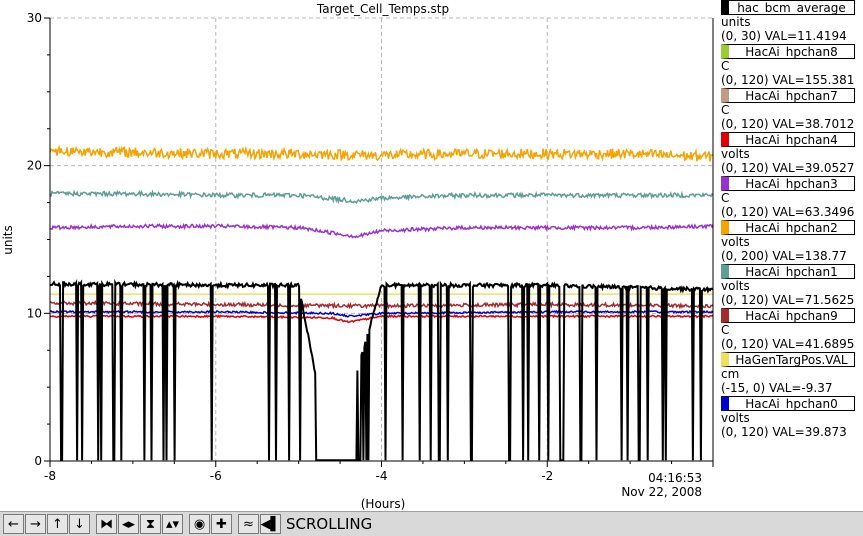  Describe the element at coordinates (777, 388) in the screenshot. I see `legend-series-range: (-15, 0) VAL=-9.37` at that location.